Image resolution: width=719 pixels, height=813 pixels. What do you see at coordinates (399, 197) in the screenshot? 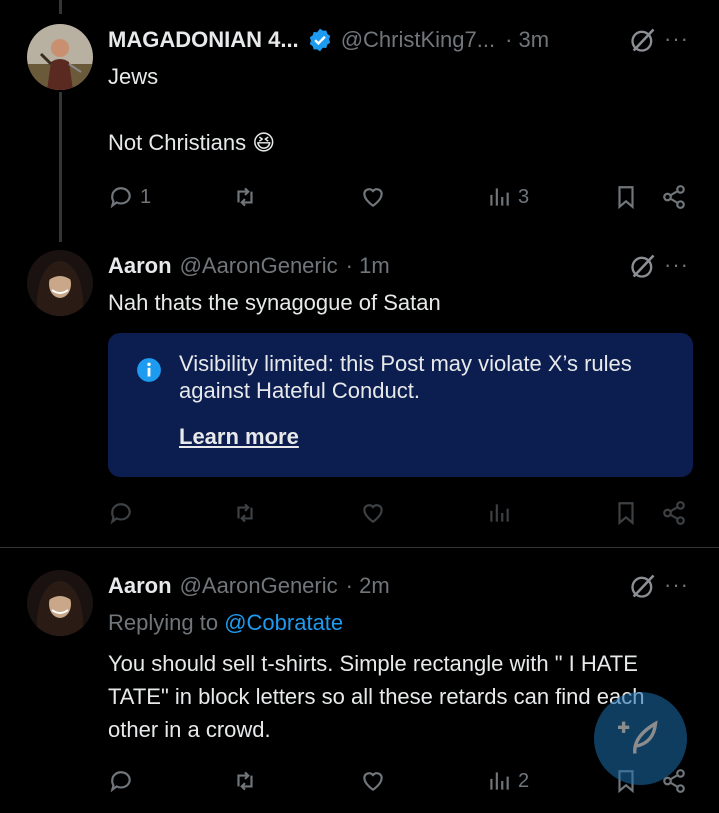
I see `post-actions: 1 3` at bounding box center [399, 197].